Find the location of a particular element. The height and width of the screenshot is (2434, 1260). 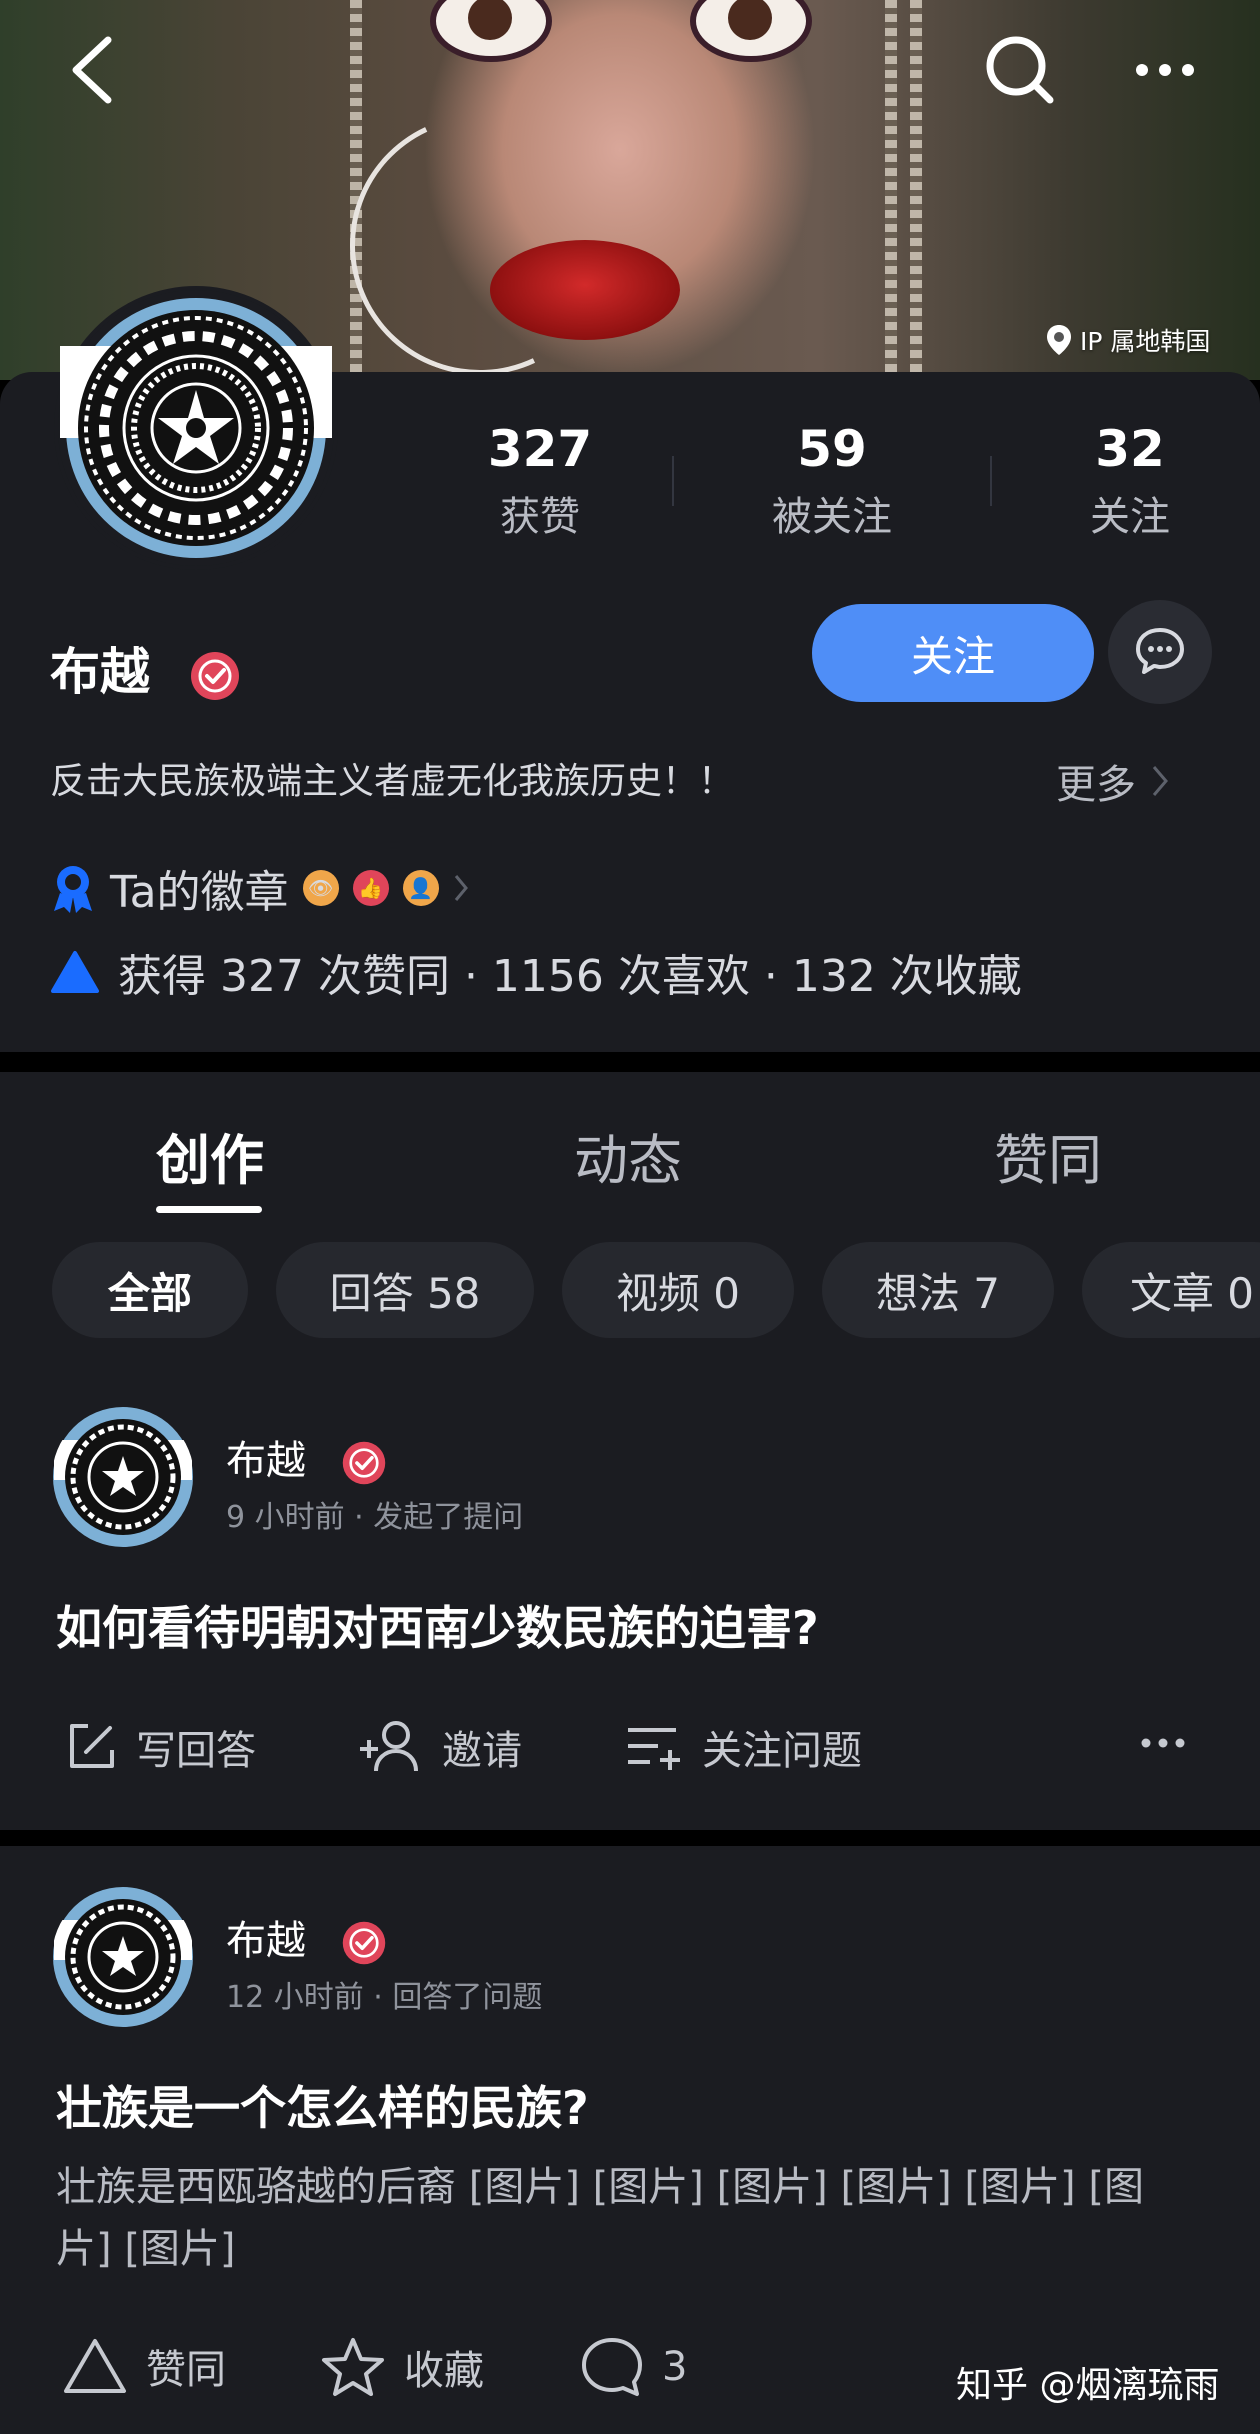

stat-followers: 59 被关注 is located at coordinates (832, 481).